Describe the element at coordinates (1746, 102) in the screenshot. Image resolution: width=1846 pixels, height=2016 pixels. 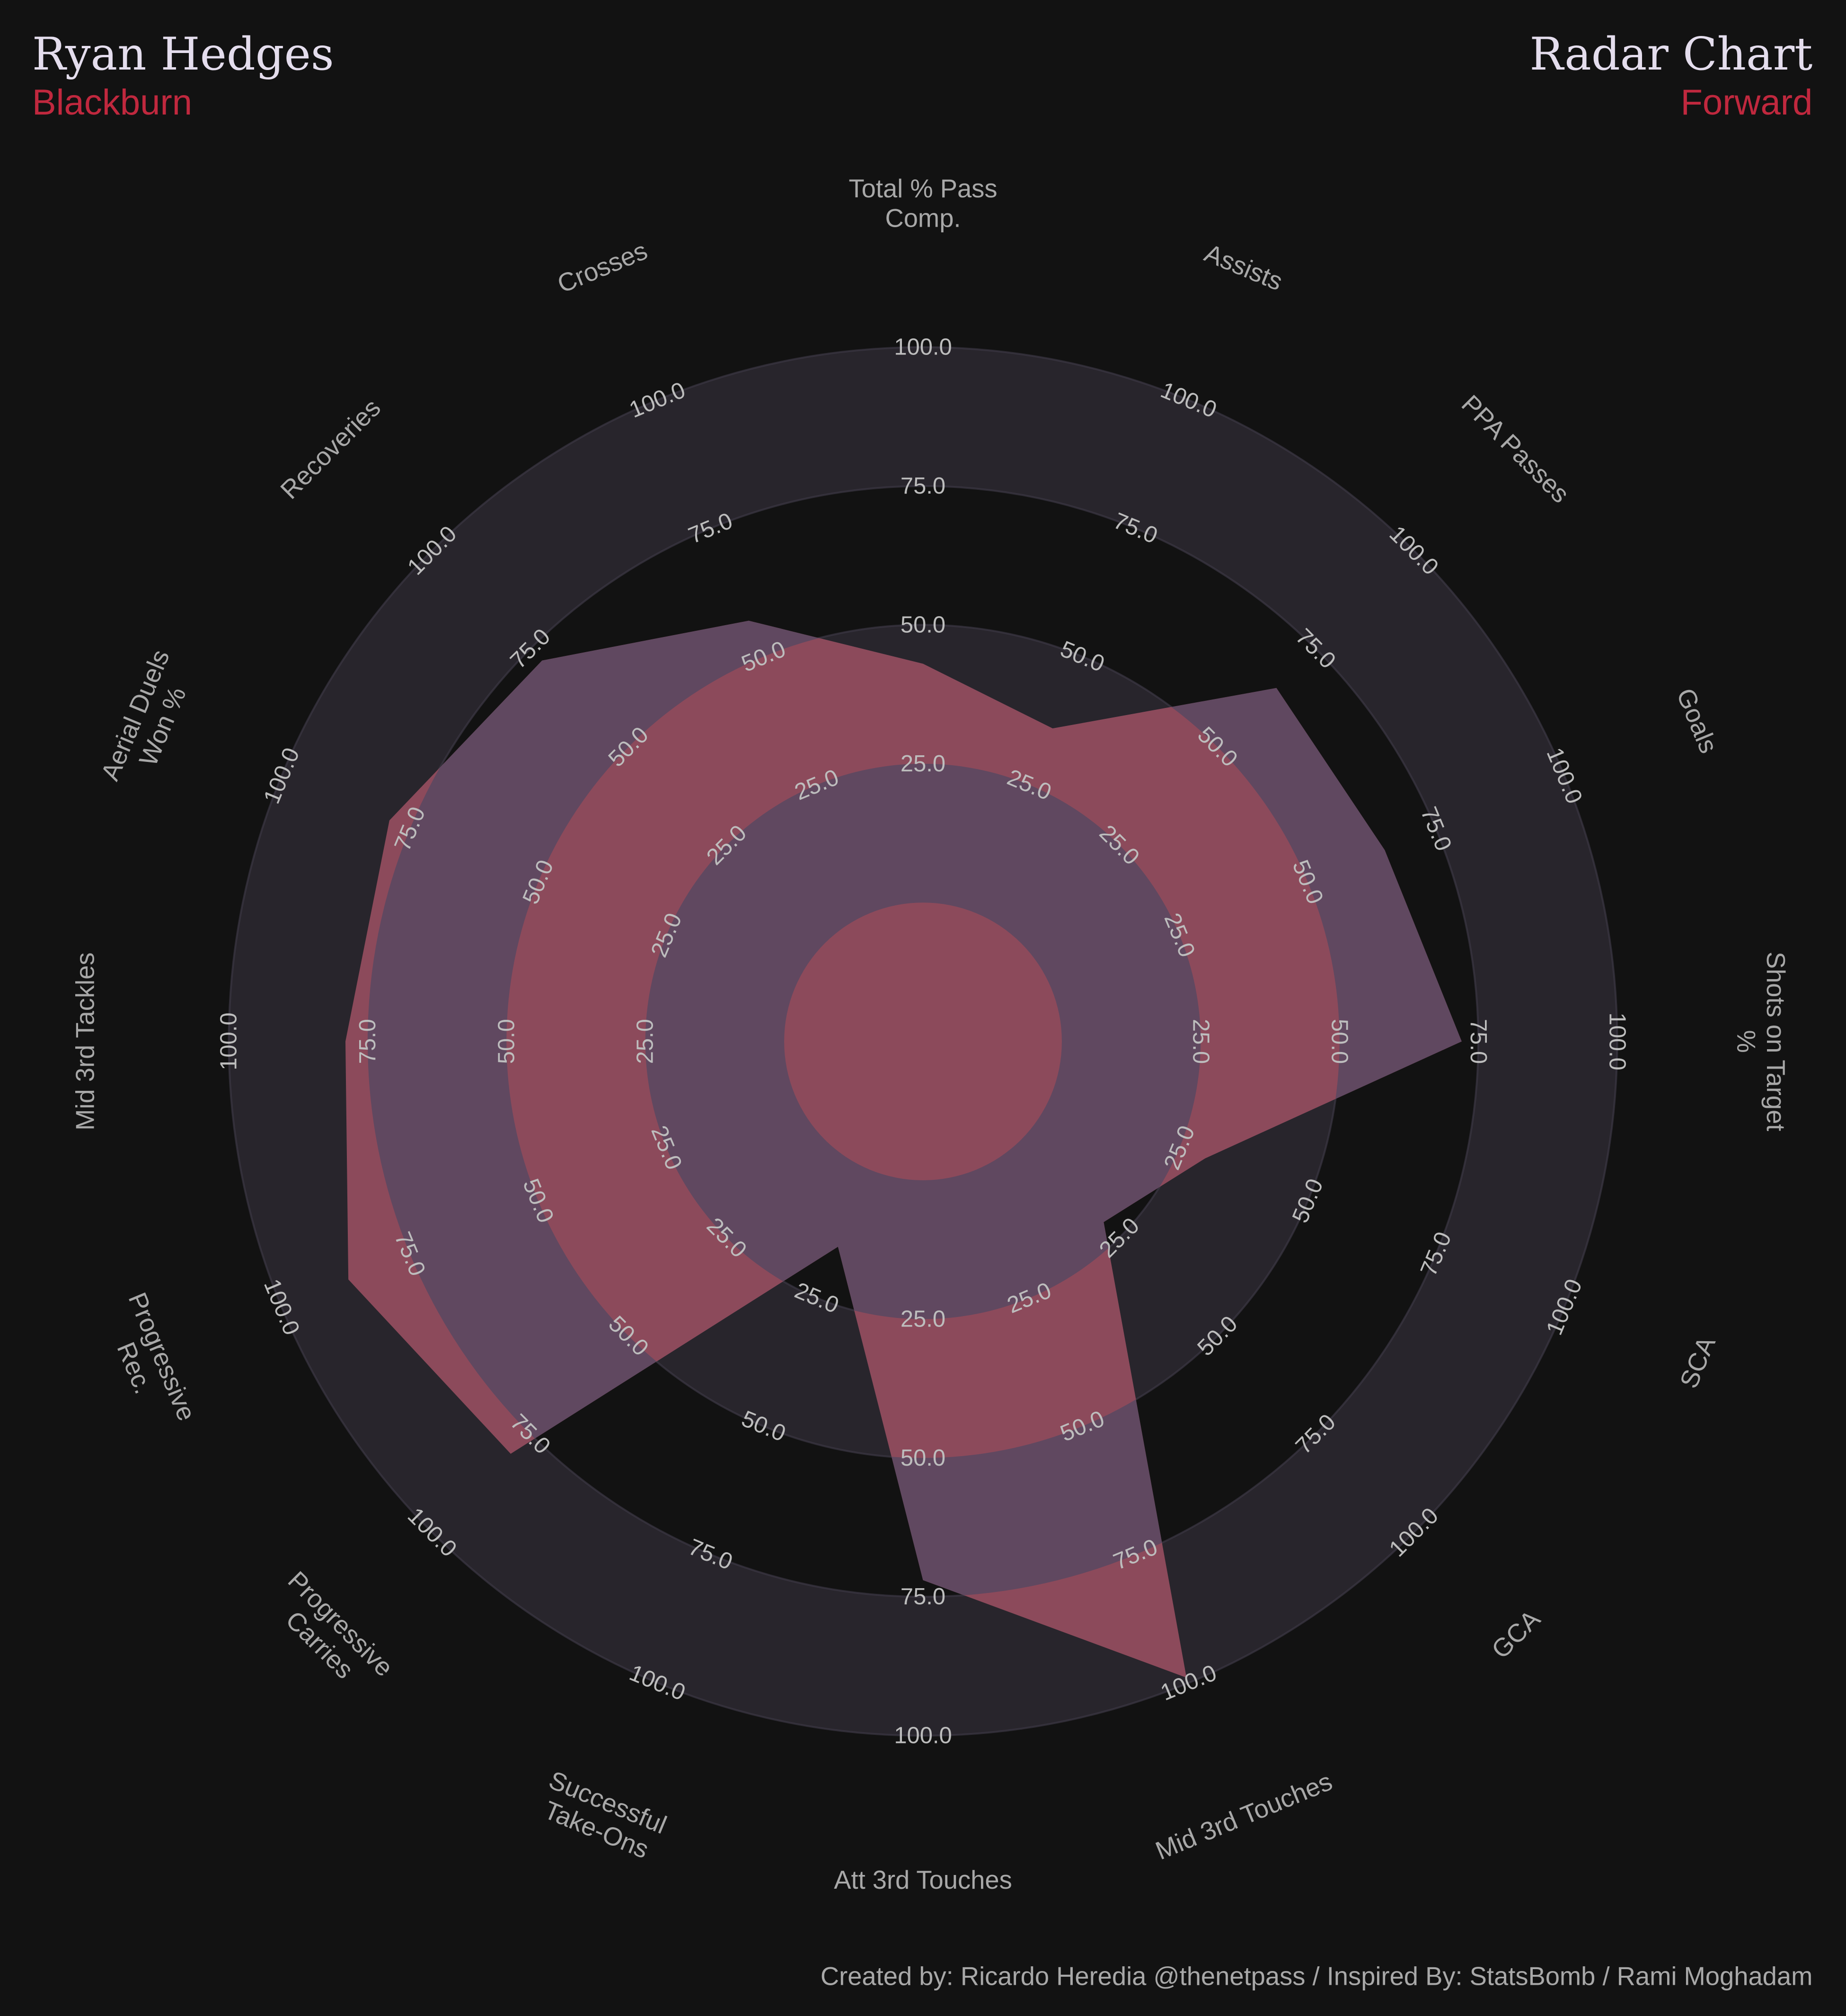
I see `position-label: Forward` at that location.